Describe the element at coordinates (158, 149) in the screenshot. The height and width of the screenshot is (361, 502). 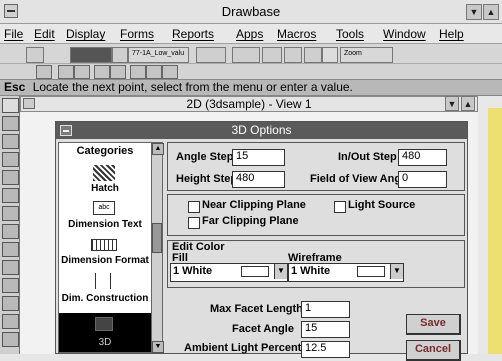
I see `scroll-up-icon: ▲` at that location.